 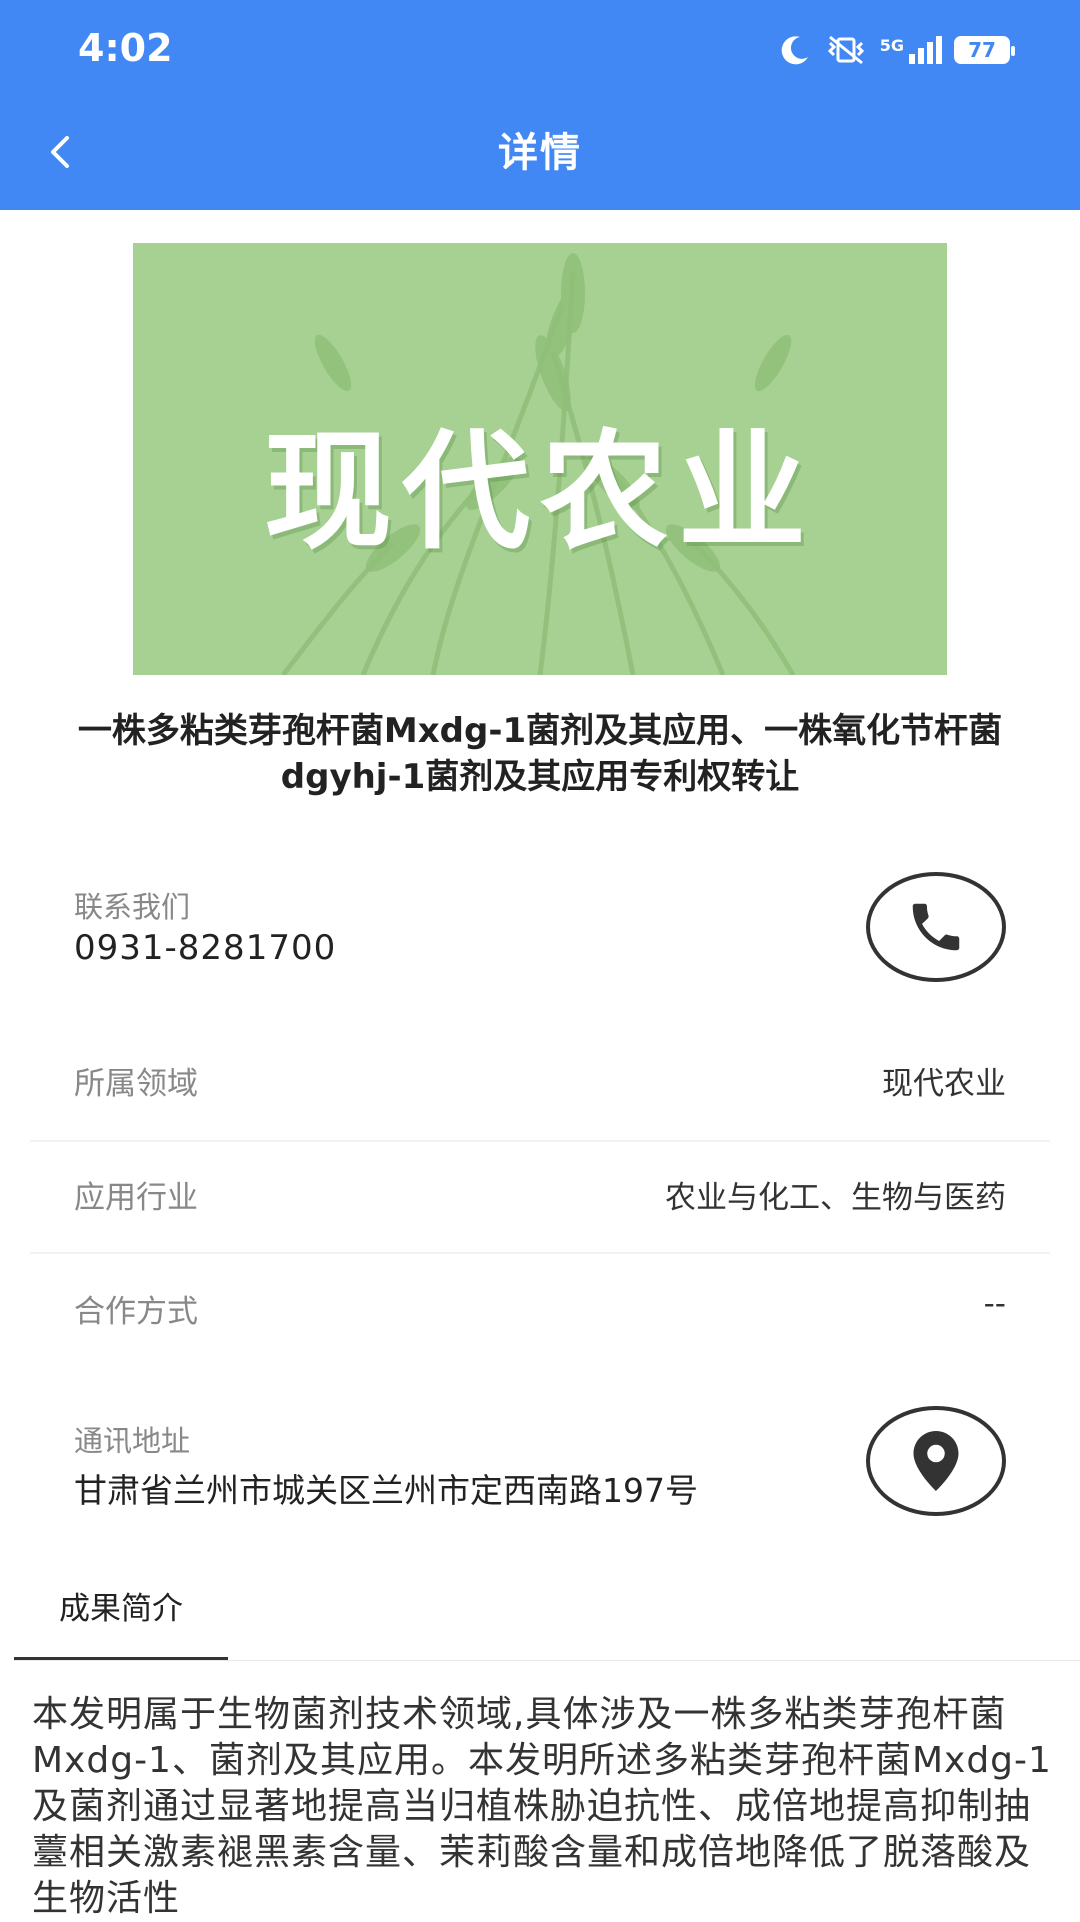 I want to click on industry-label: 应用行业, so click(x=136, y=1198).